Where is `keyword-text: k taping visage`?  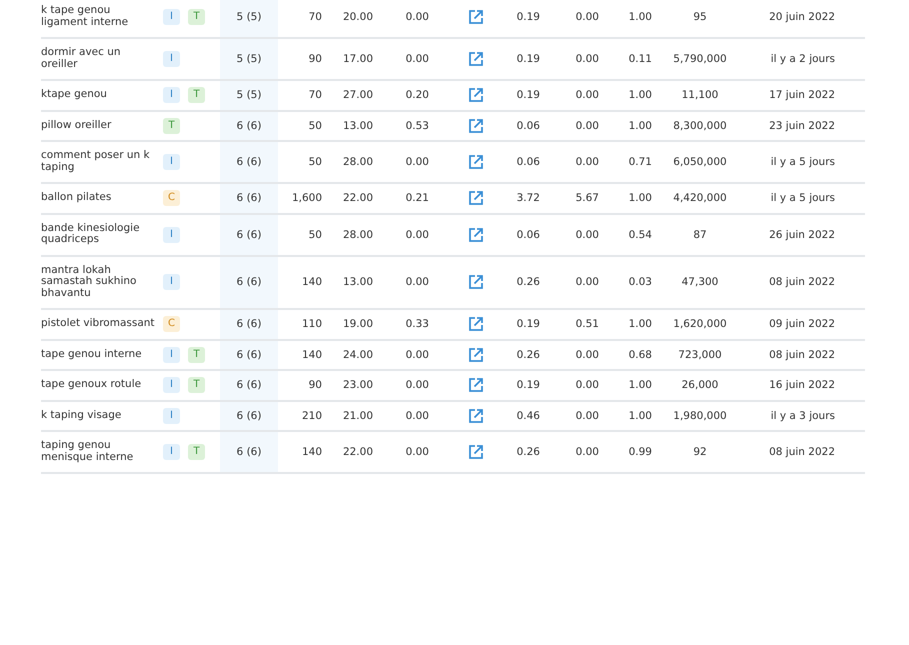
keyword-text: k taping visage is located at coordinates (81, 415).